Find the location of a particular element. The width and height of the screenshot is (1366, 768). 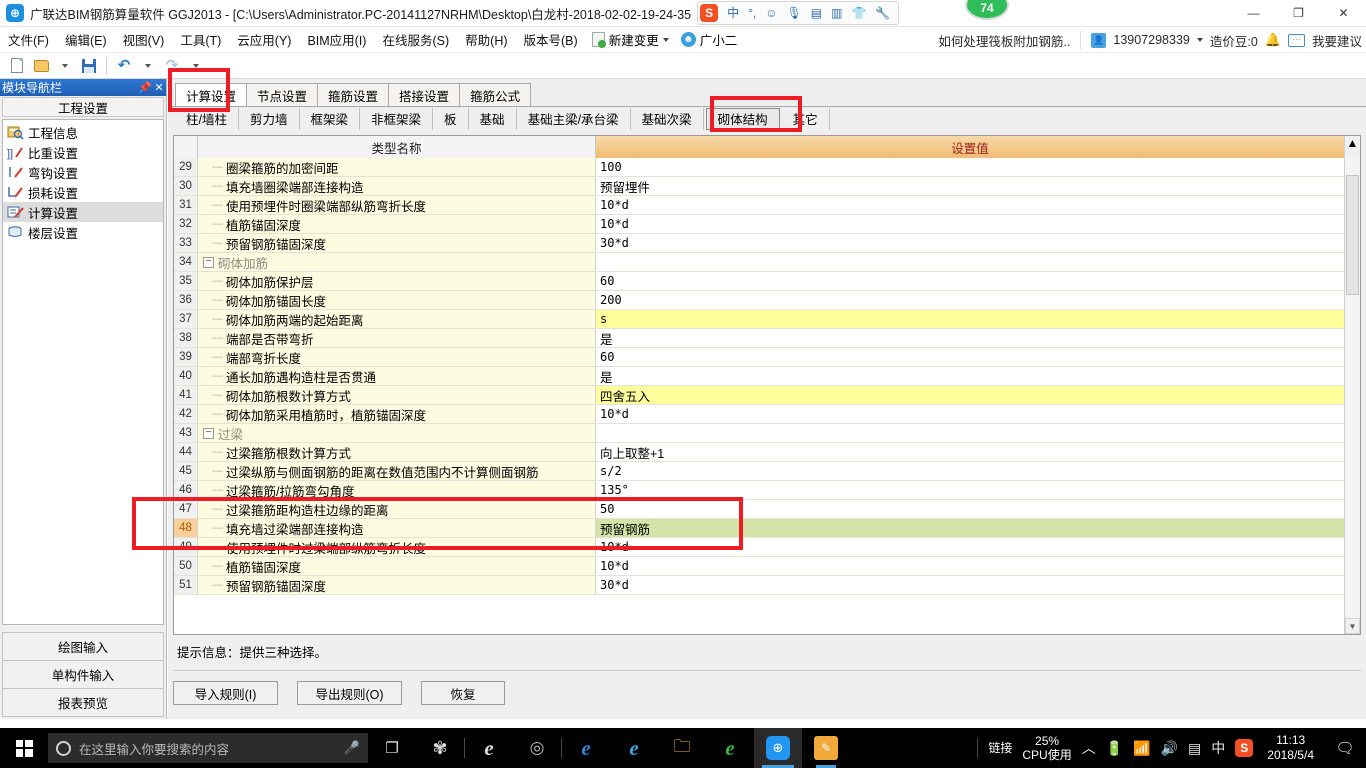

taskbar-app-sogou: ✾ is located at coordinates (440, 748).